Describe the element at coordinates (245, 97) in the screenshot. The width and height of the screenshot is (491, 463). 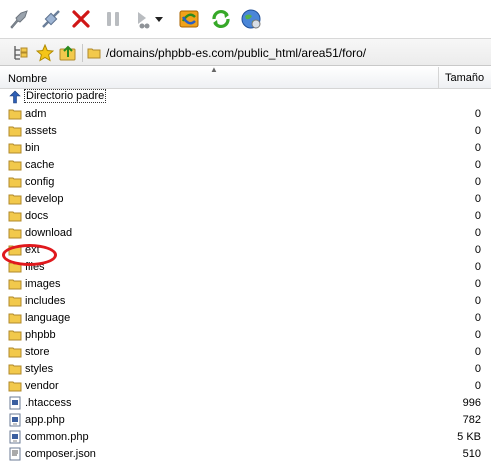
I see `parent-directory-row: Directorio padre` at that location.